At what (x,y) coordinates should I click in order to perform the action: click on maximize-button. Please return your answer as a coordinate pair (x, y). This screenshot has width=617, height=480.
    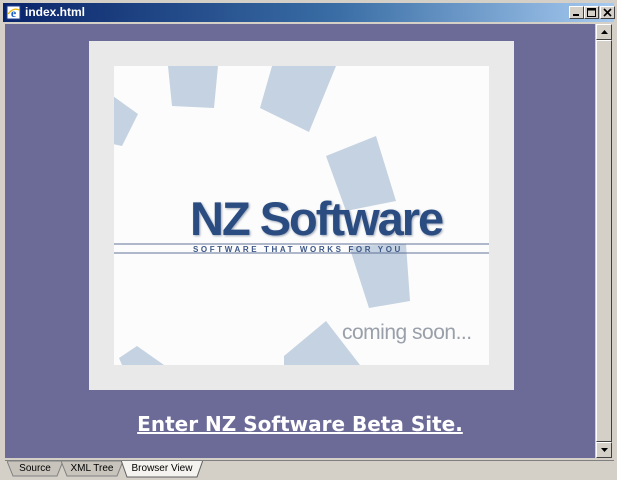
    Looking at the image, I should click on (591, 12).